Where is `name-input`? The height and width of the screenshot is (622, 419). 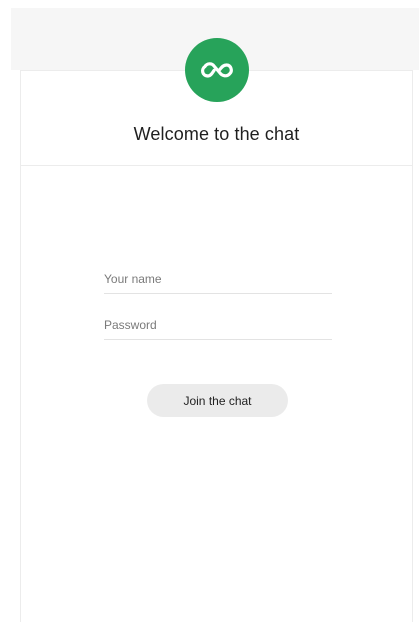 name-input is located at coordinates (218, 278).